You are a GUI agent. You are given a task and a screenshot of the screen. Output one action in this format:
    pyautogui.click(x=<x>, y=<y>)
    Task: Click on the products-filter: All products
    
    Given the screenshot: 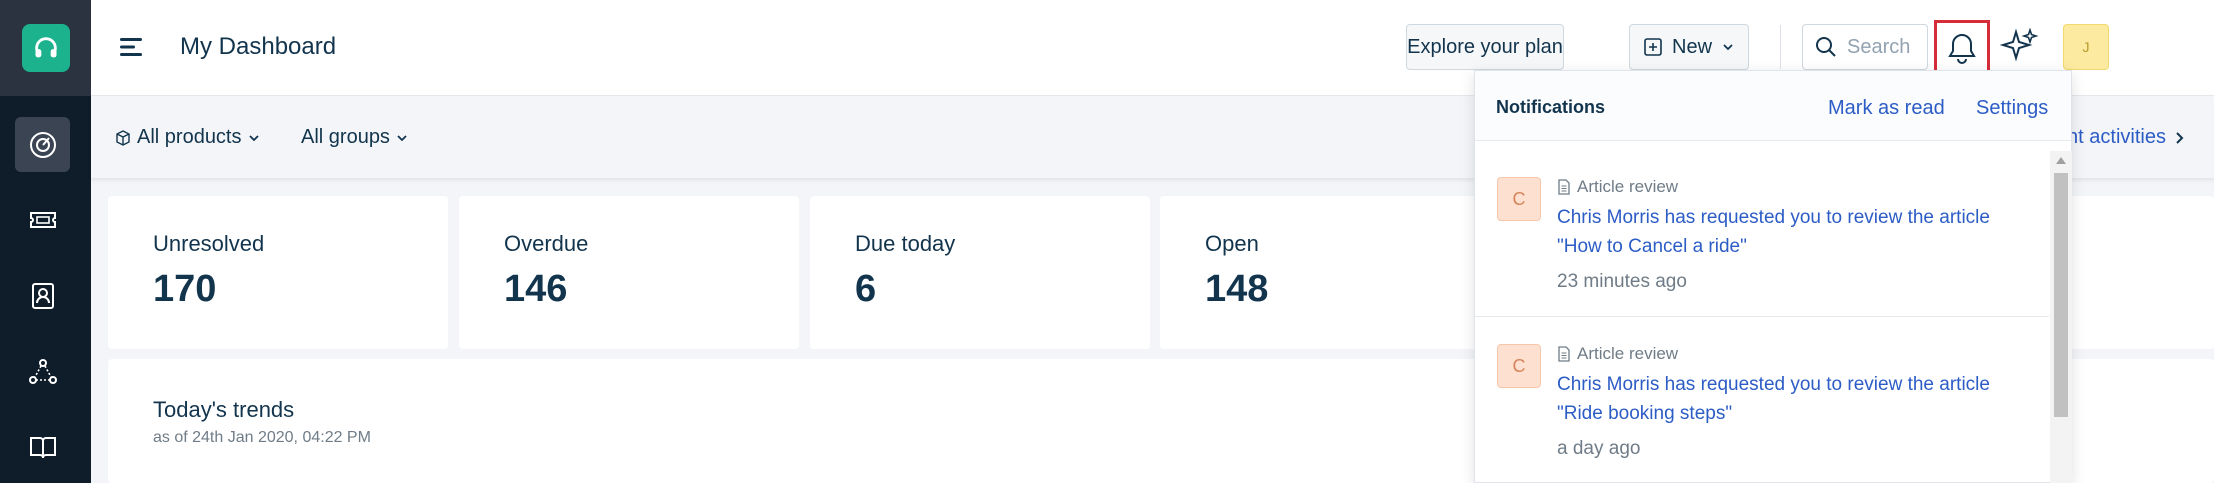 What is the action you would take?
    pyautogui.click(x=187, y=137)
    